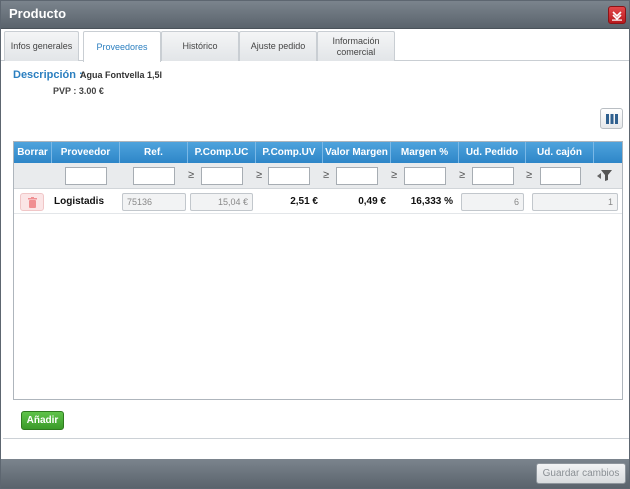 This screenshot has width=630, height=489. I want to click on cell-proveedor: Logistadis, so click(79, 201).